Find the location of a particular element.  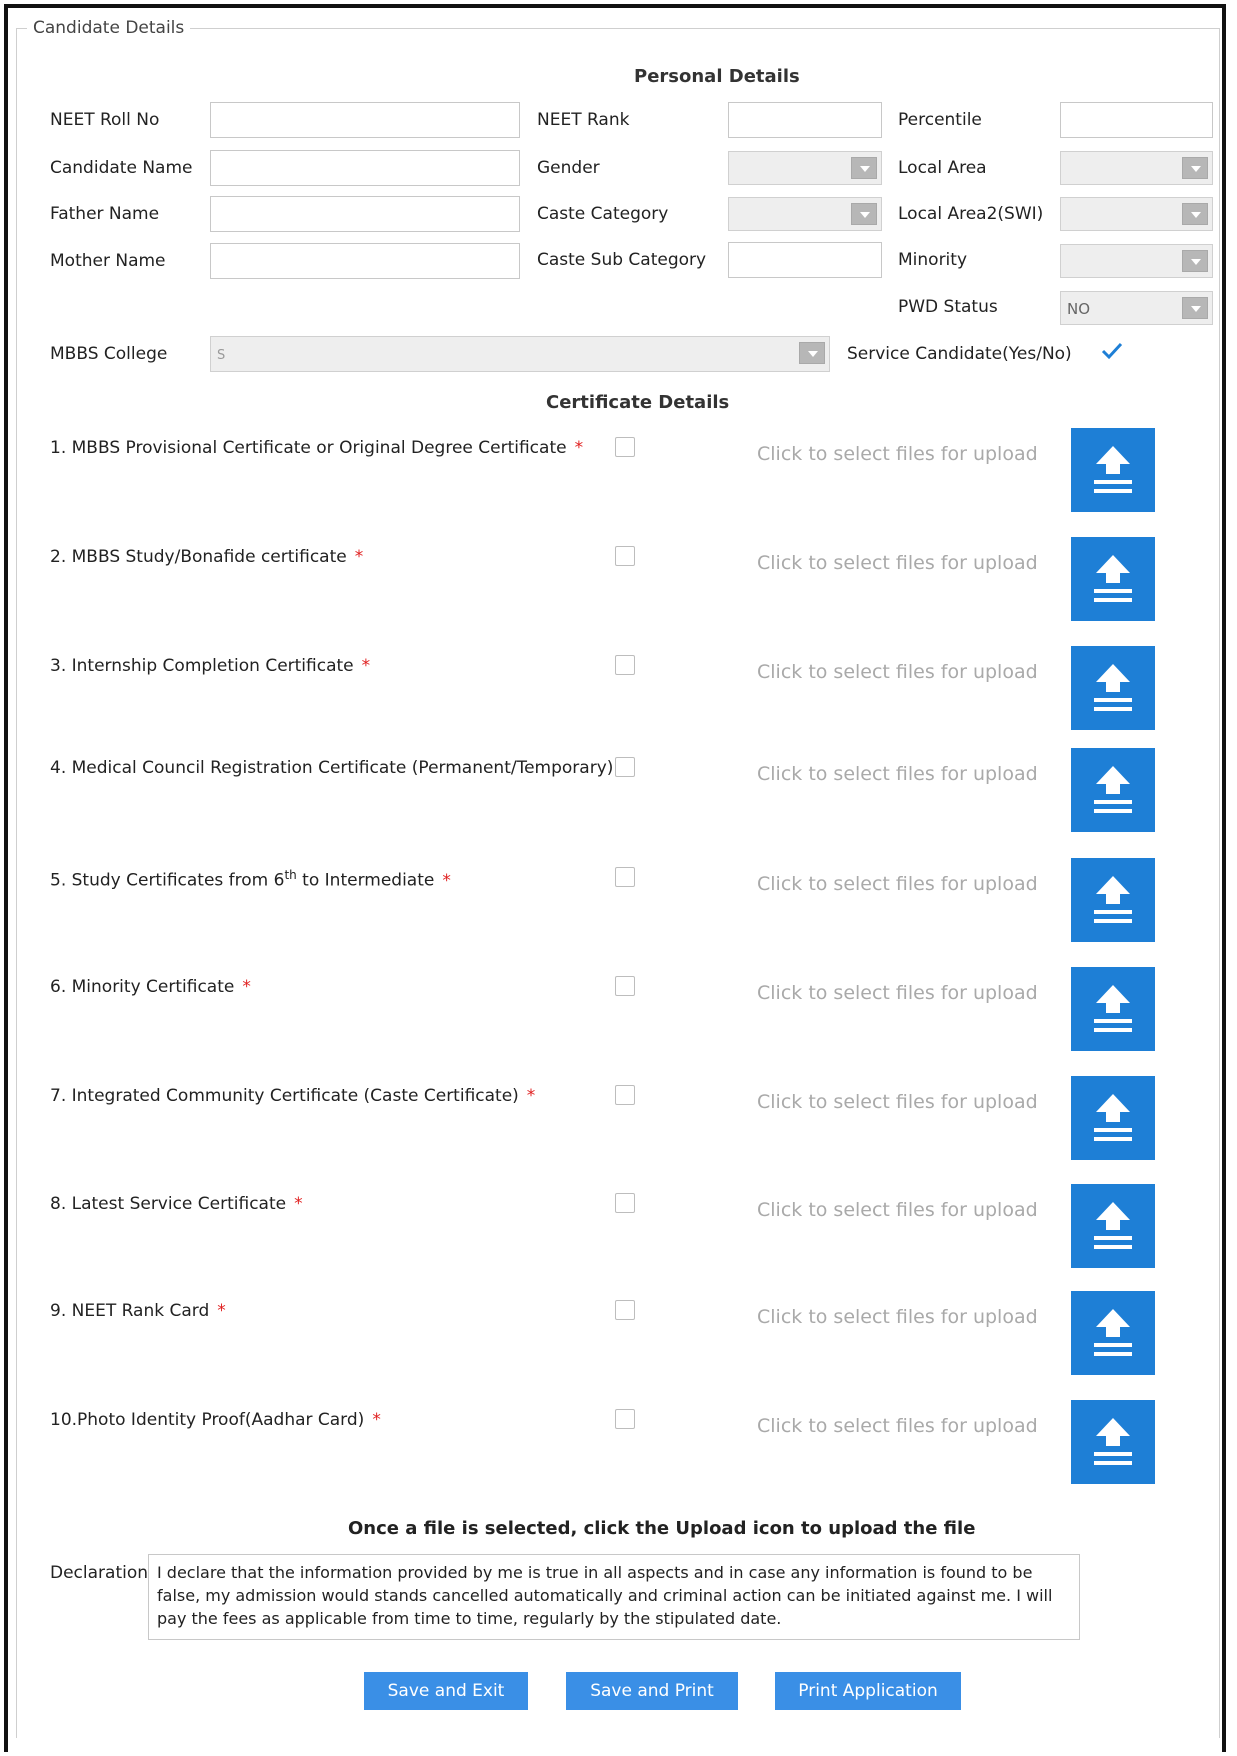

local-area-select is located at coordinates (1136, 168).